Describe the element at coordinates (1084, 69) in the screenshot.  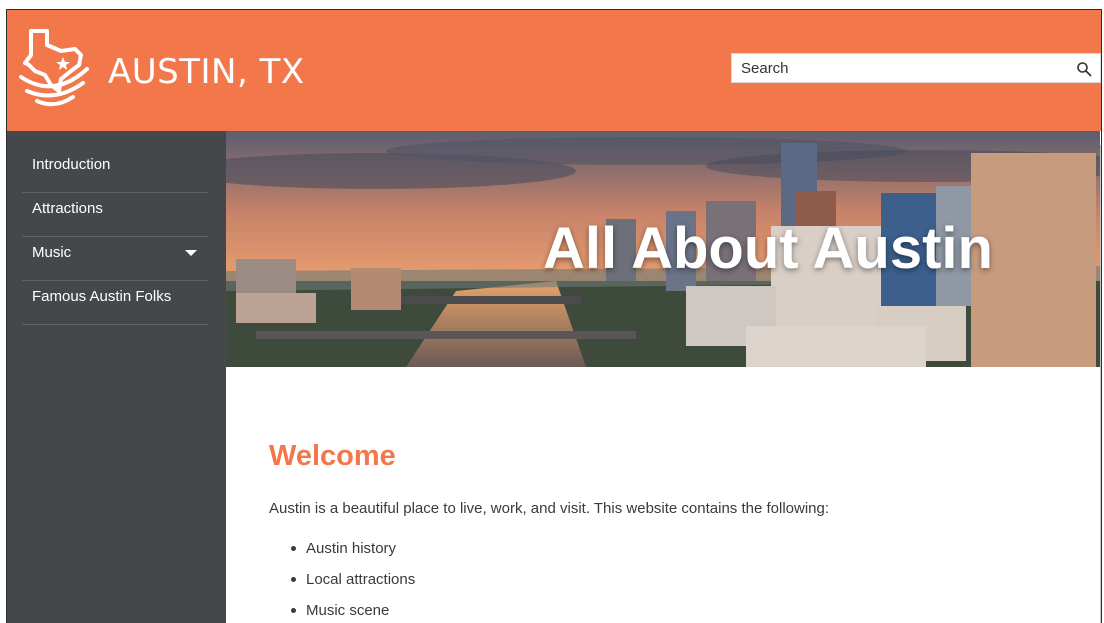
I see `search-icon` at that location.